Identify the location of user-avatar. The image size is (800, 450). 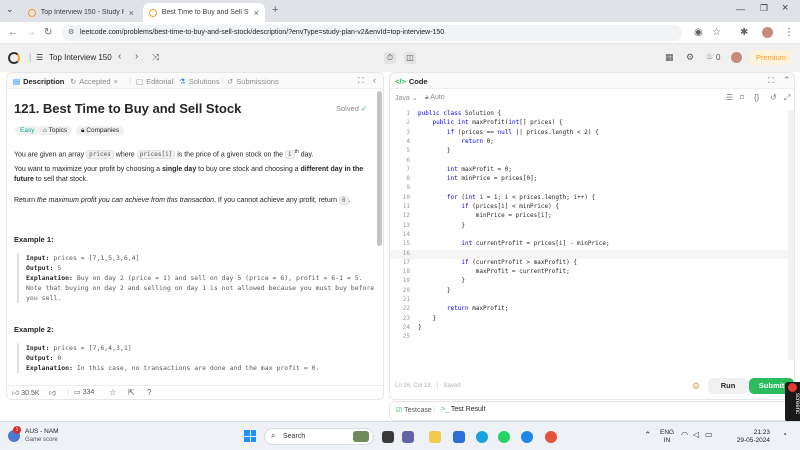
(736, 57).